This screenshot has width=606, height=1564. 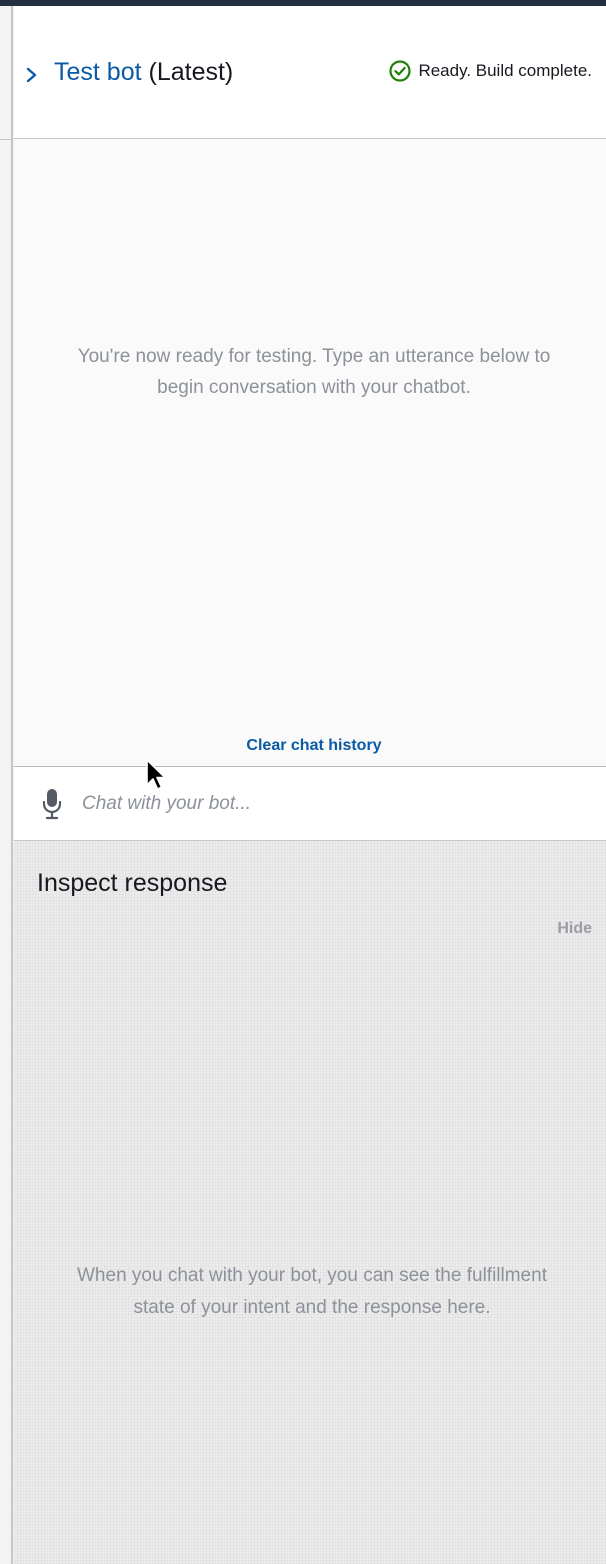 What do you see at coordinates (7, 785) in the screenshot?
I see `left-panel-edge` at bounding box center [7, 785].